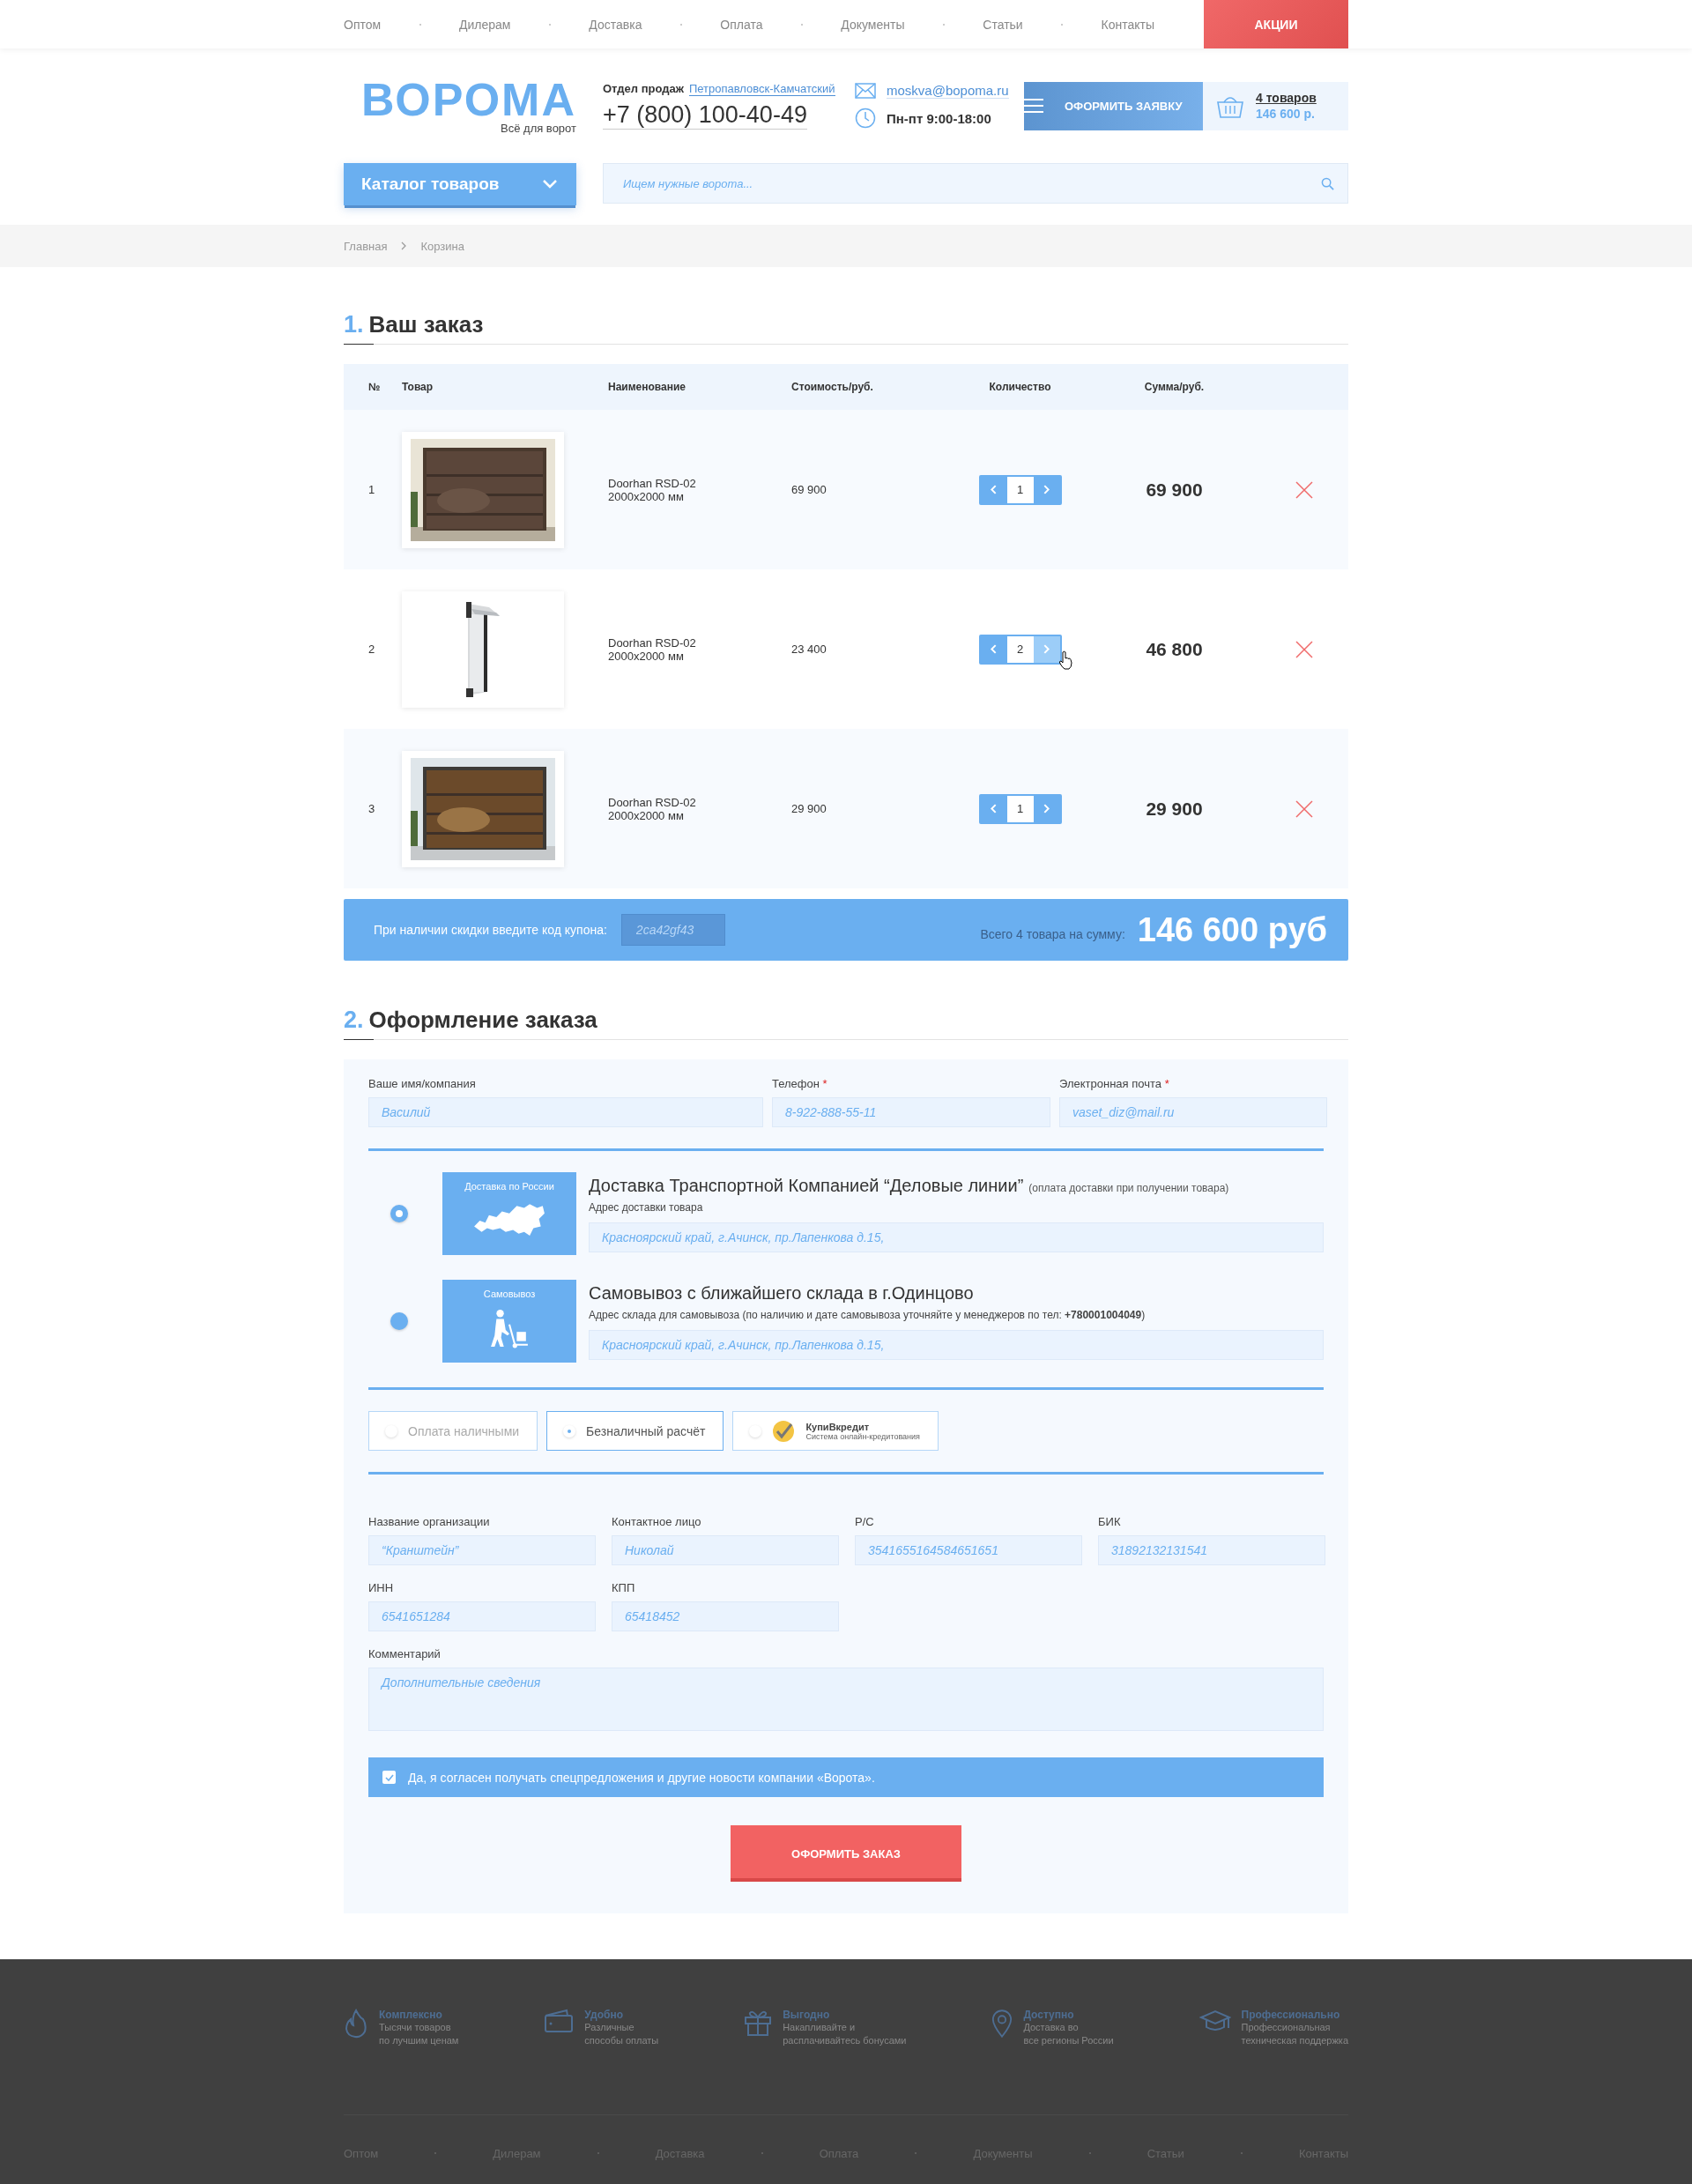  What do you see at coordinates (873, 24) in the screenshot?
I see `nav-link: Документы` at bounding box center [873, 24].